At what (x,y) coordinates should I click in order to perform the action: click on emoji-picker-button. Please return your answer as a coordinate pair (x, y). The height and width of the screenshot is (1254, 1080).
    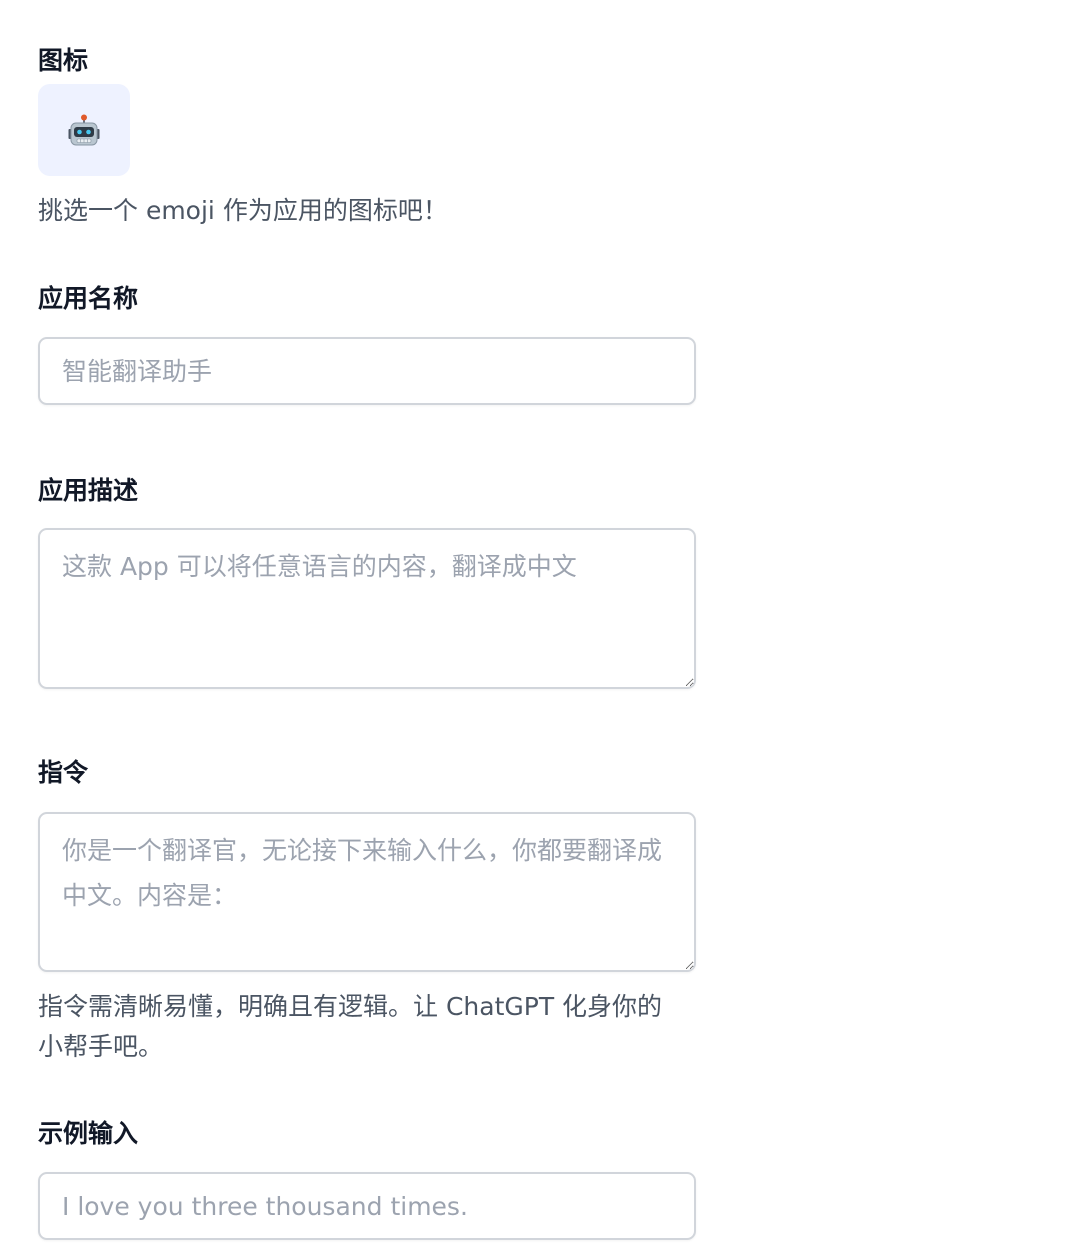
    Looking at the image, I should click on (84, 130).